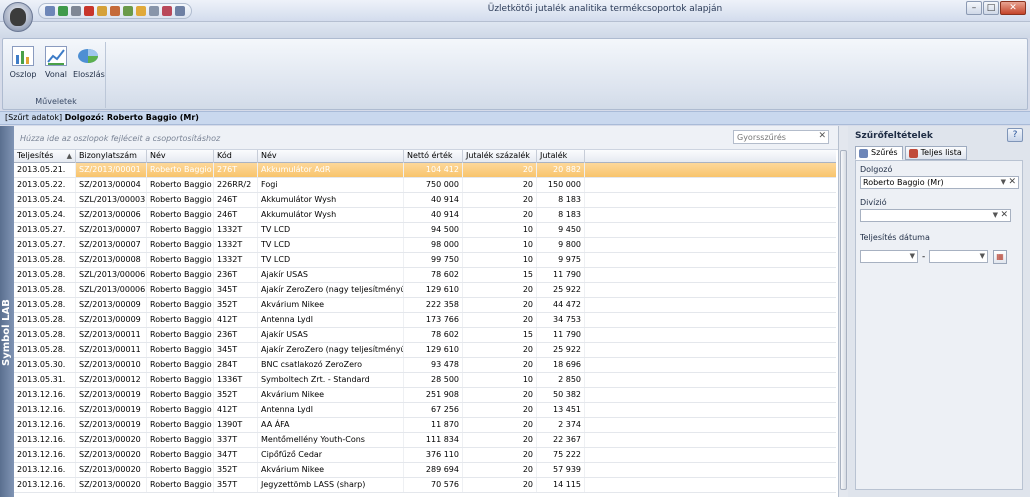 This screenshot has height=497, width=1030. I want to click on minimize-button: –, so click(974, 8).